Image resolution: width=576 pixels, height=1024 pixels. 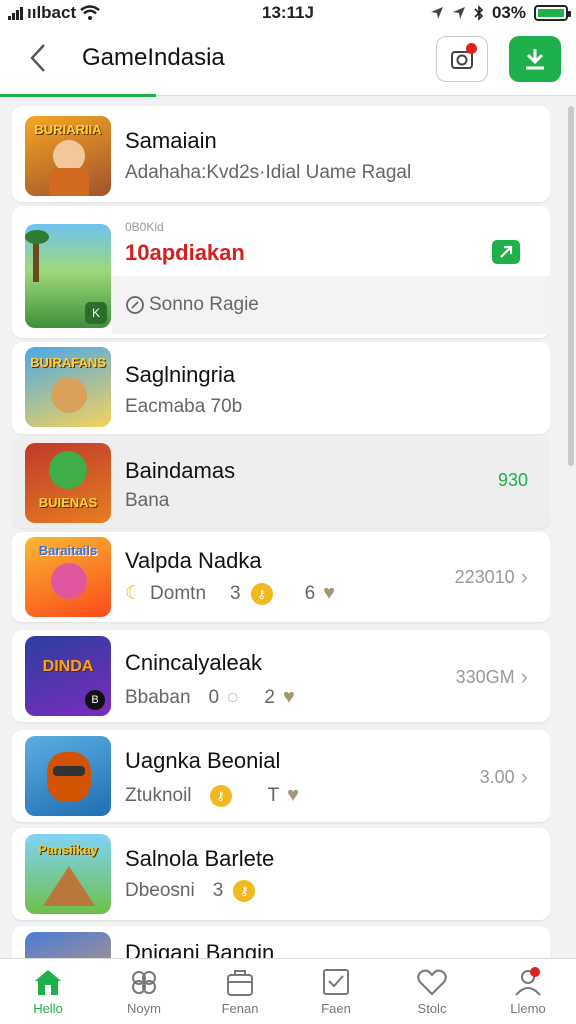 I want to click on game-thumbnail: Baraitails, so click(x=68, y=577).